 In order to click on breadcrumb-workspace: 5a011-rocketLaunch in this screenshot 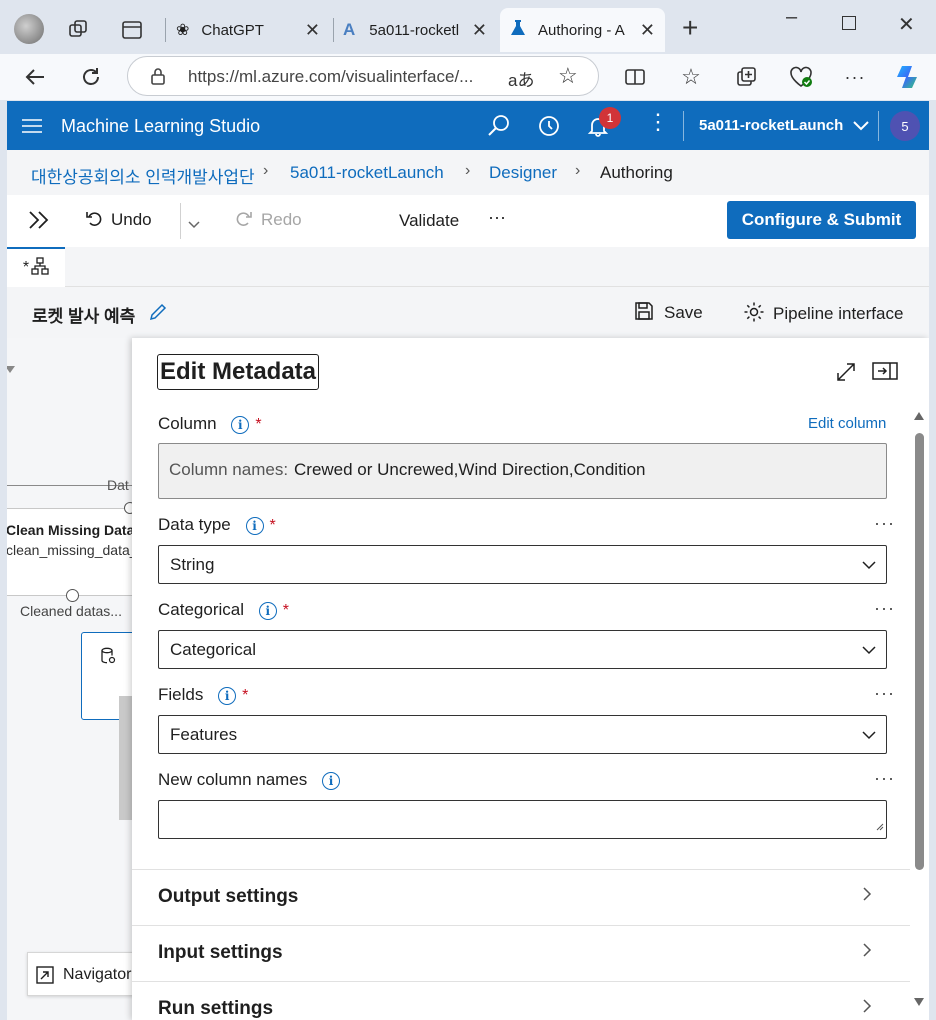, I will do `click(367, 173)`.